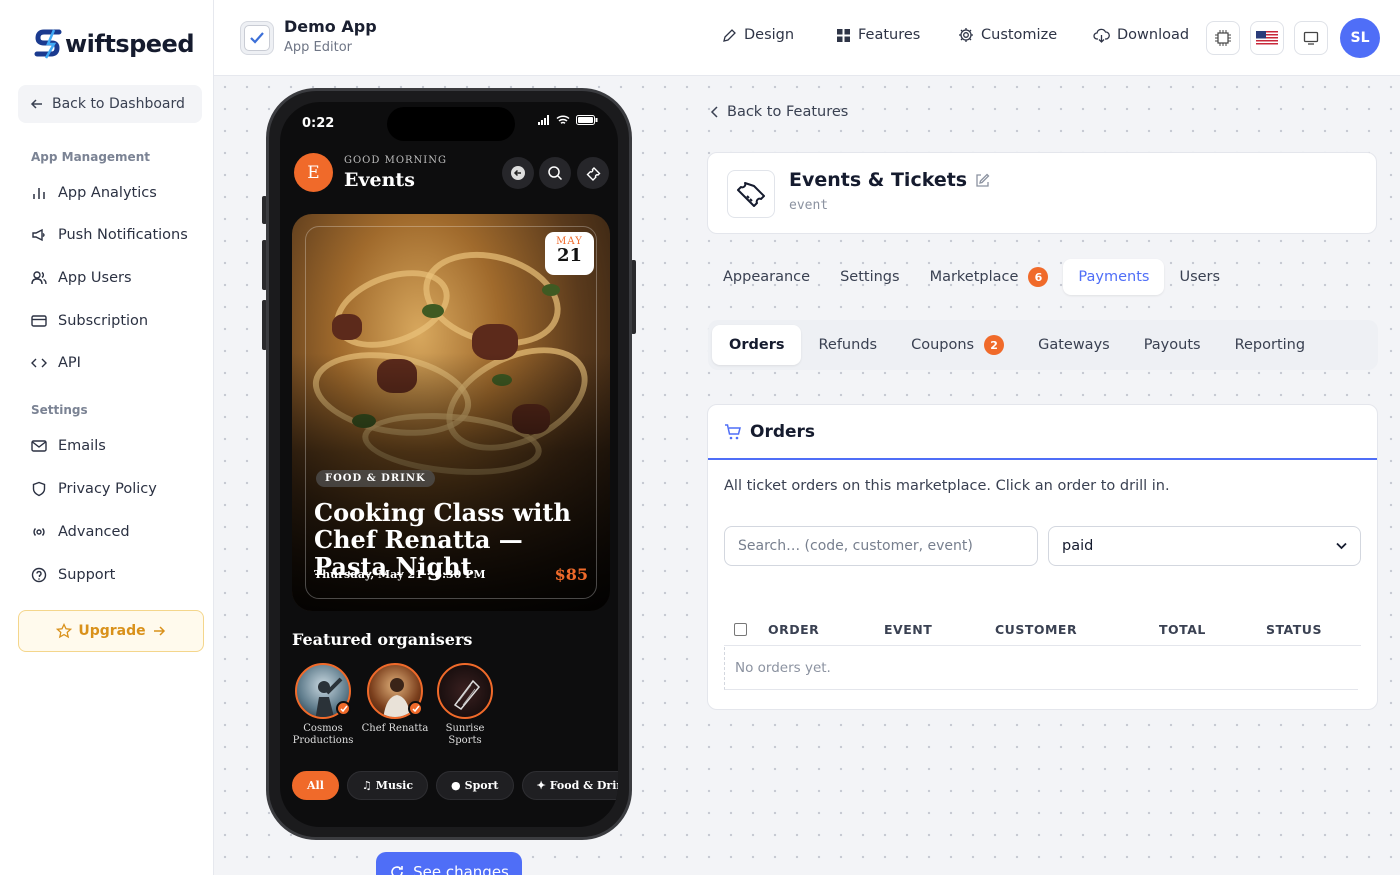  Describe the element at coordinates (395, 699) in the screenshot. I see `organiser-item: Chef Renatta` at that location.